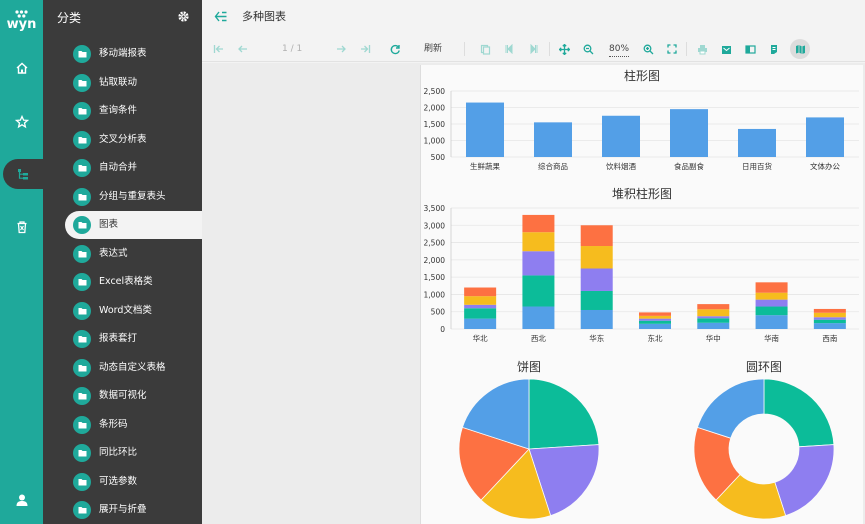 This screenshot has height=524, width=865. I want to click on category-label: 表达式, so click(113, 253).